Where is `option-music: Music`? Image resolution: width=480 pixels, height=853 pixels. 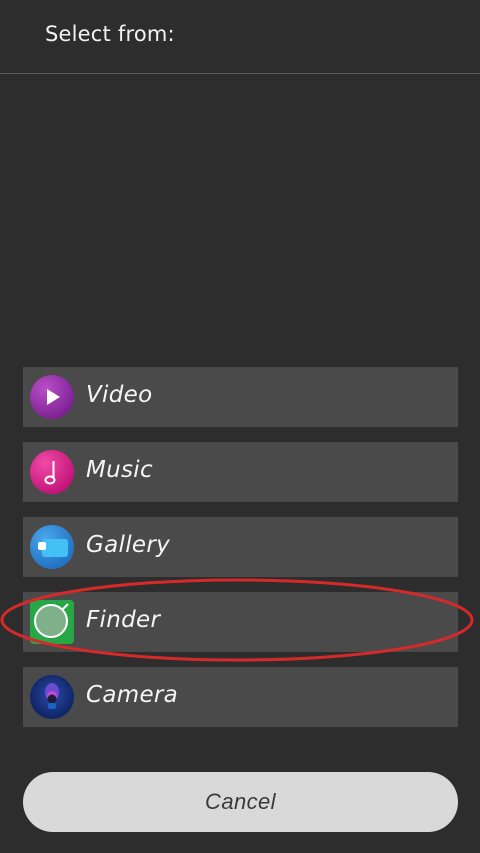
option-music: Music is located at coordinates (240, 472).